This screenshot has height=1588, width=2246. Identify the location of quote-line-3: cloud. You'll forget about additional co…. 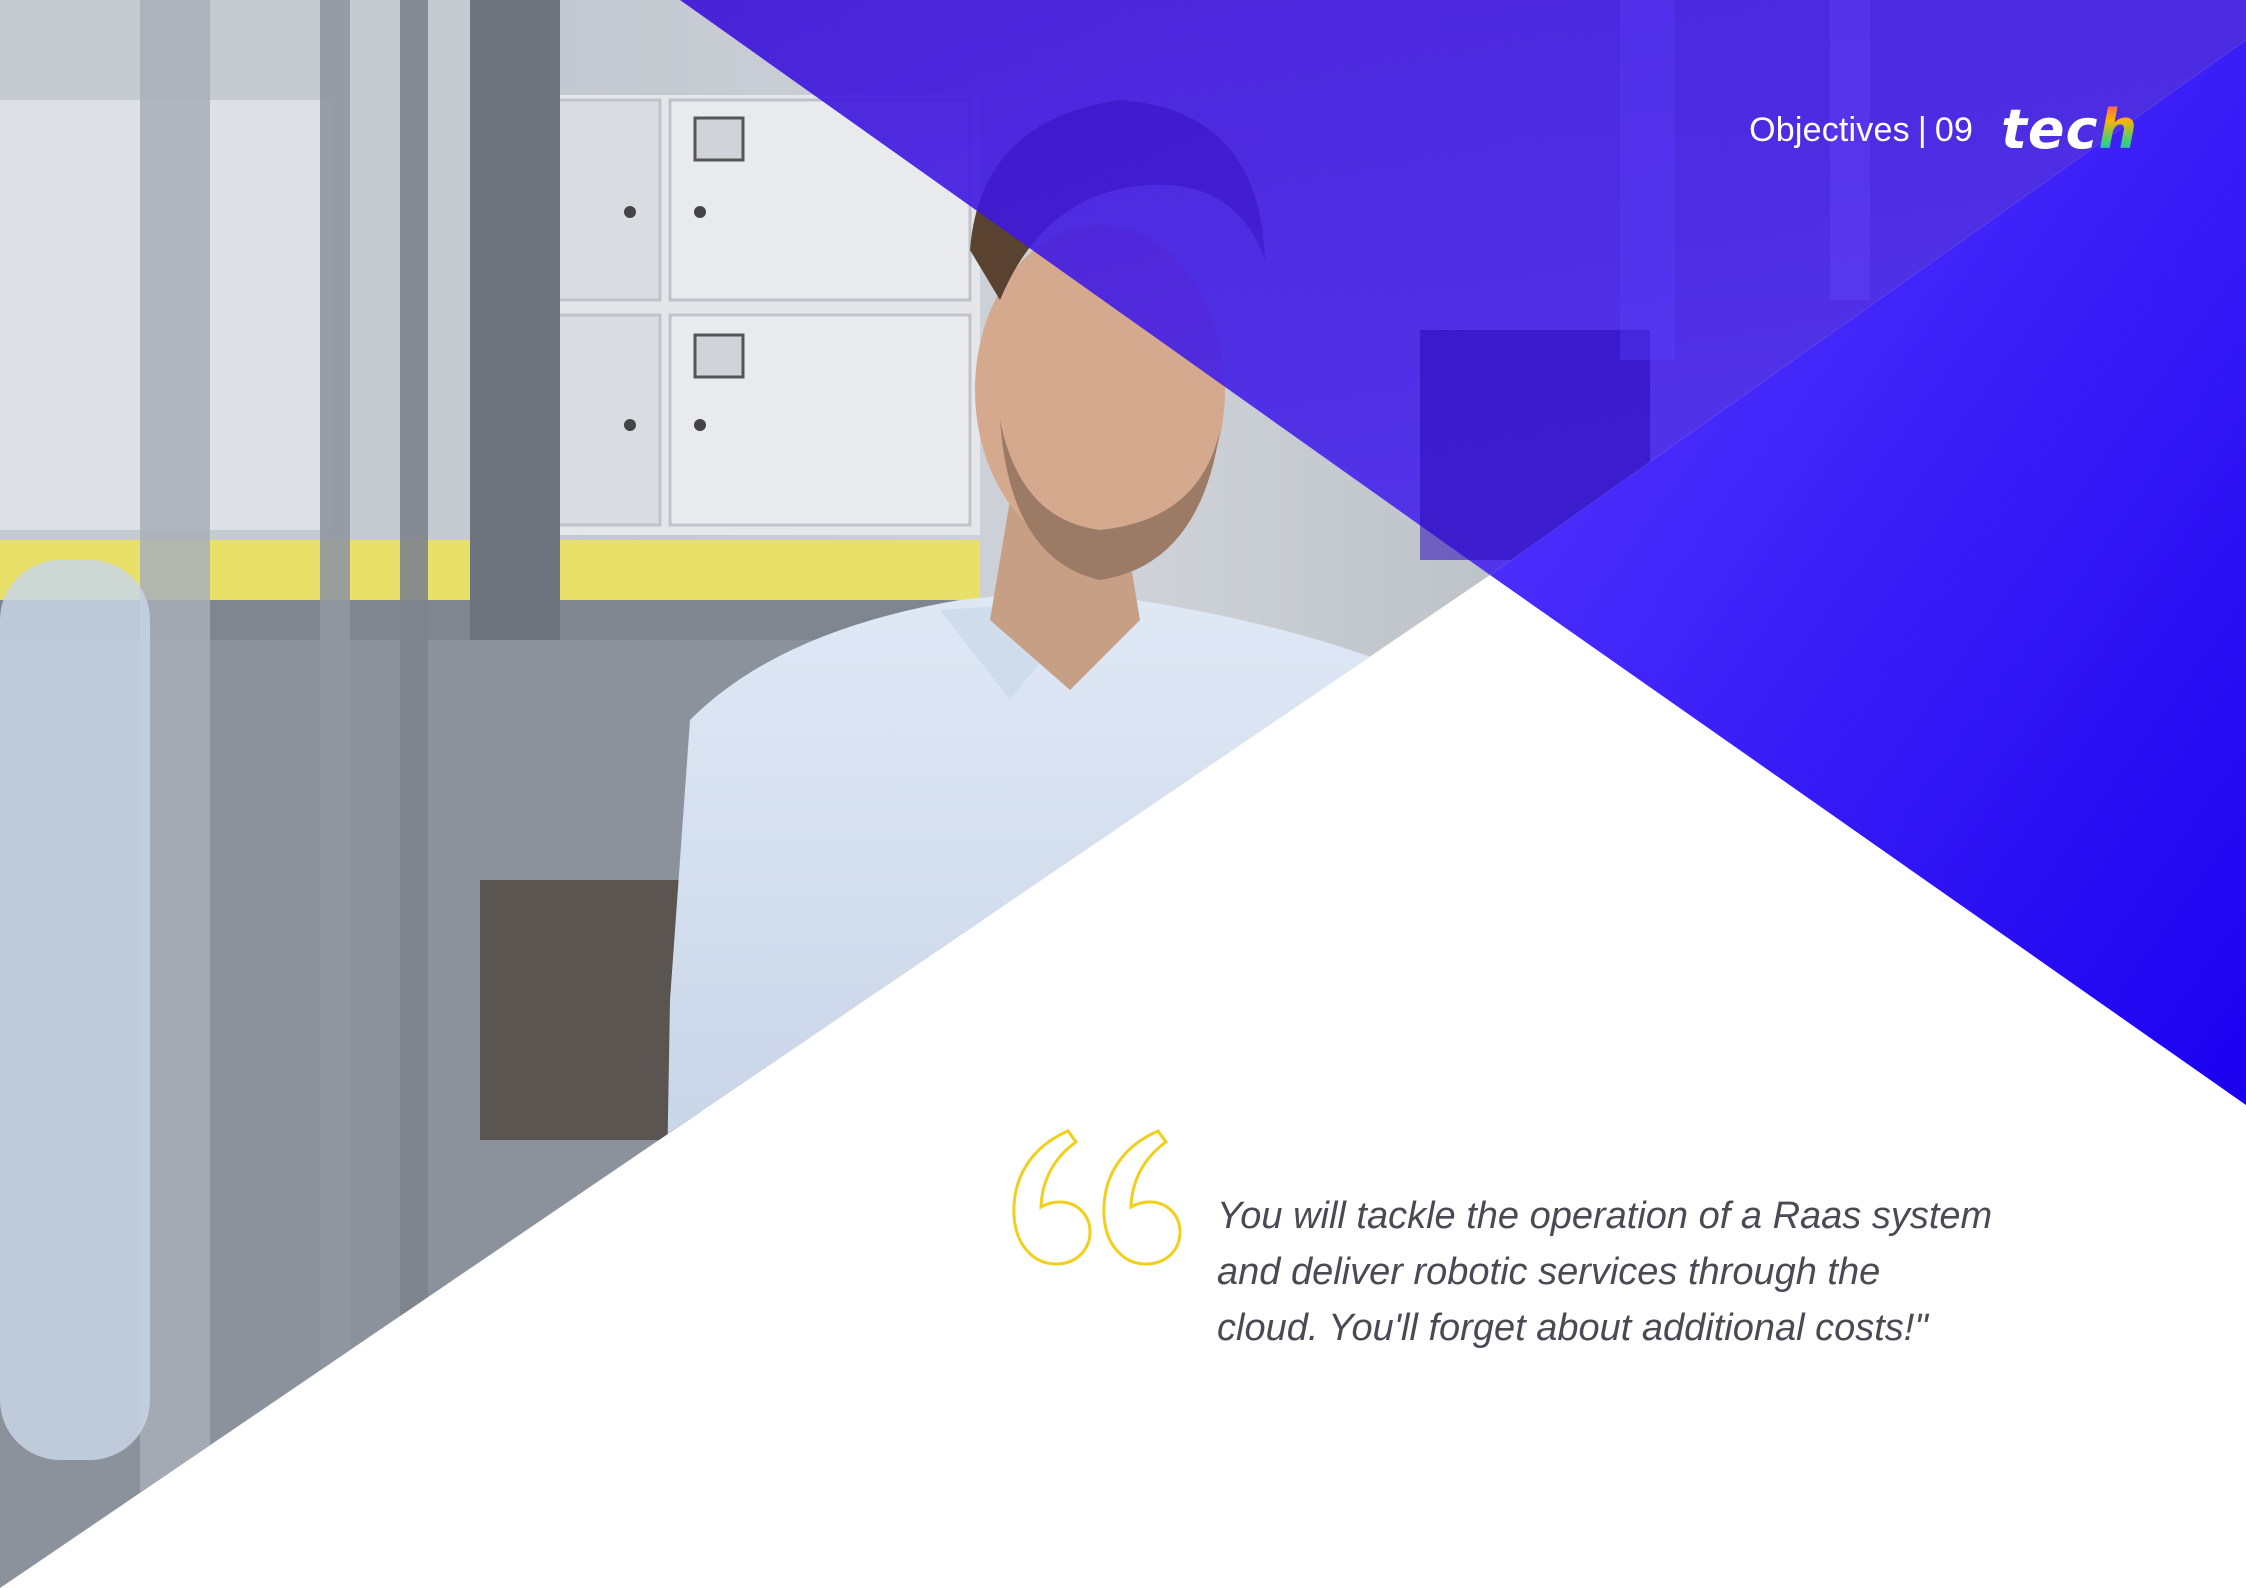
(1572, 1328).